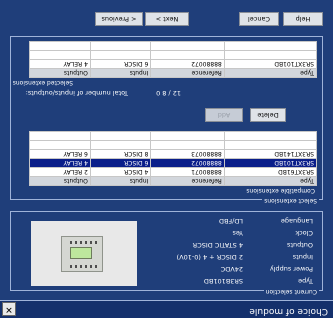  I want to click on cell: 88880073, so click(187, 154).